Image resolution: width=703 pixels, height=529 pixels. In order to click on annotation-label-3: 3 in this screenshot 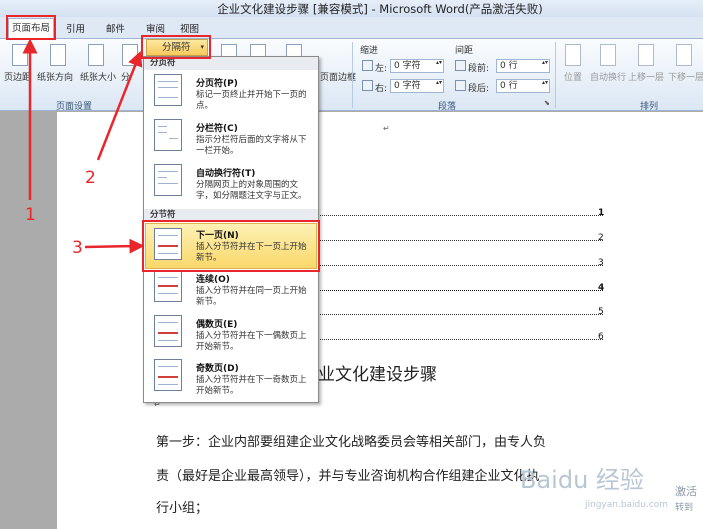, I will do `click(77, 248)`.